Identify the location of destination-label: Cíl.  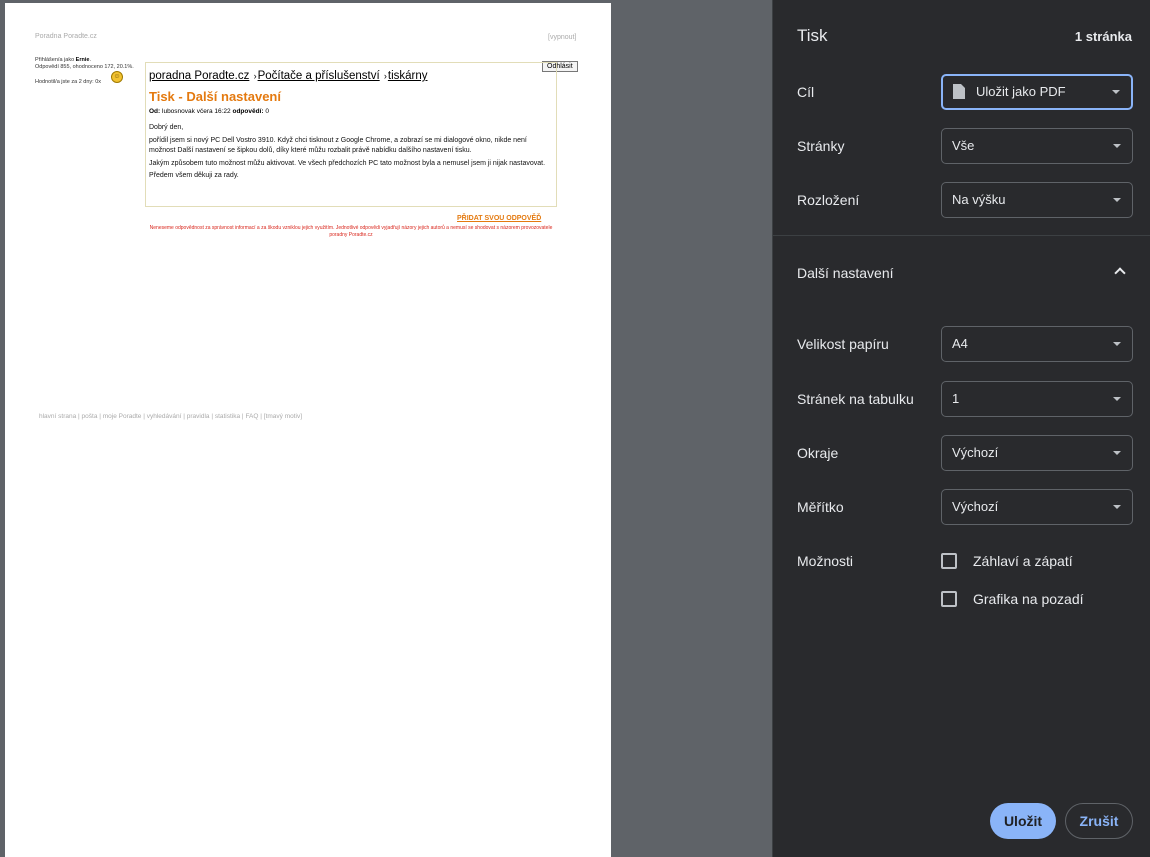
(806, 92).